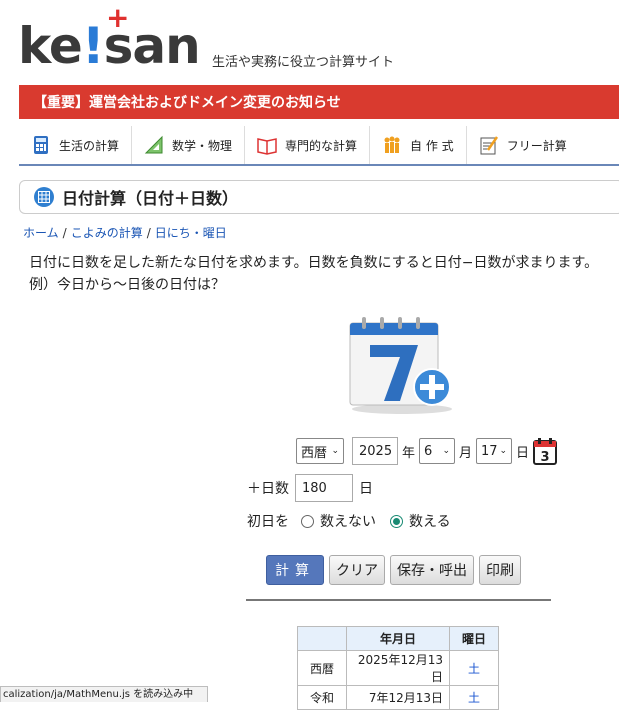 This screenshot has width=619, height=710. Describe the element at coordinates (268, 489) in the screenshot. I see `days-label: ＋日数` at that location.